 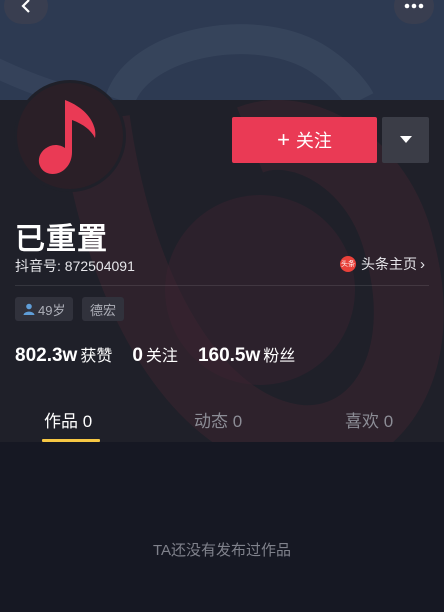 What do you see at coordinates (161, 356) in the screenshot?
I see `following-label: 关注` at bounding box center [161, 356].